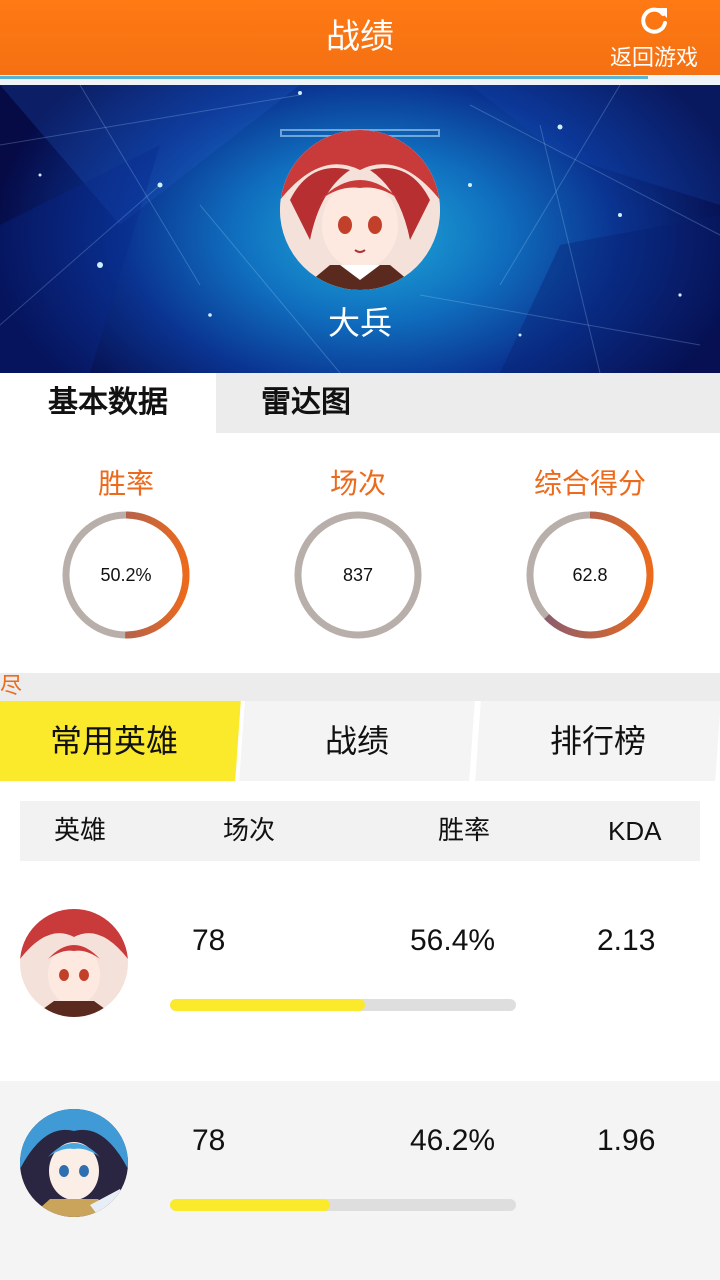 Image resolution: width=720 pixels, height=1280 pixels. What do you see at coordinates (654, 20) in the screenshot?
I see `refresh-icon` at bounding box center [654, 20].